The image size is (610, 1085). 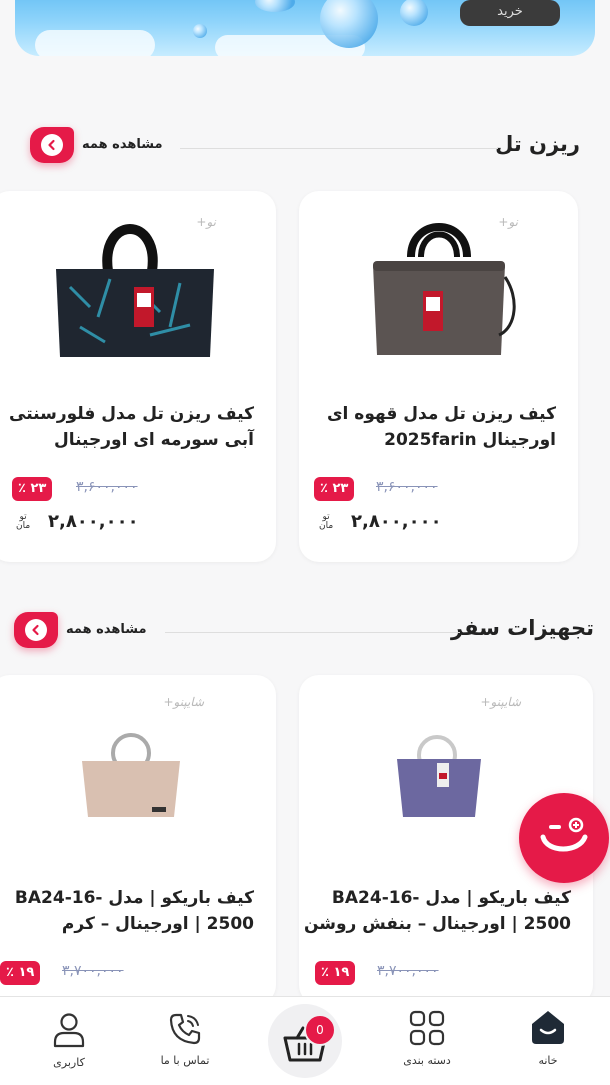 I want to click on smile-icon, so click(x=564, y=834).